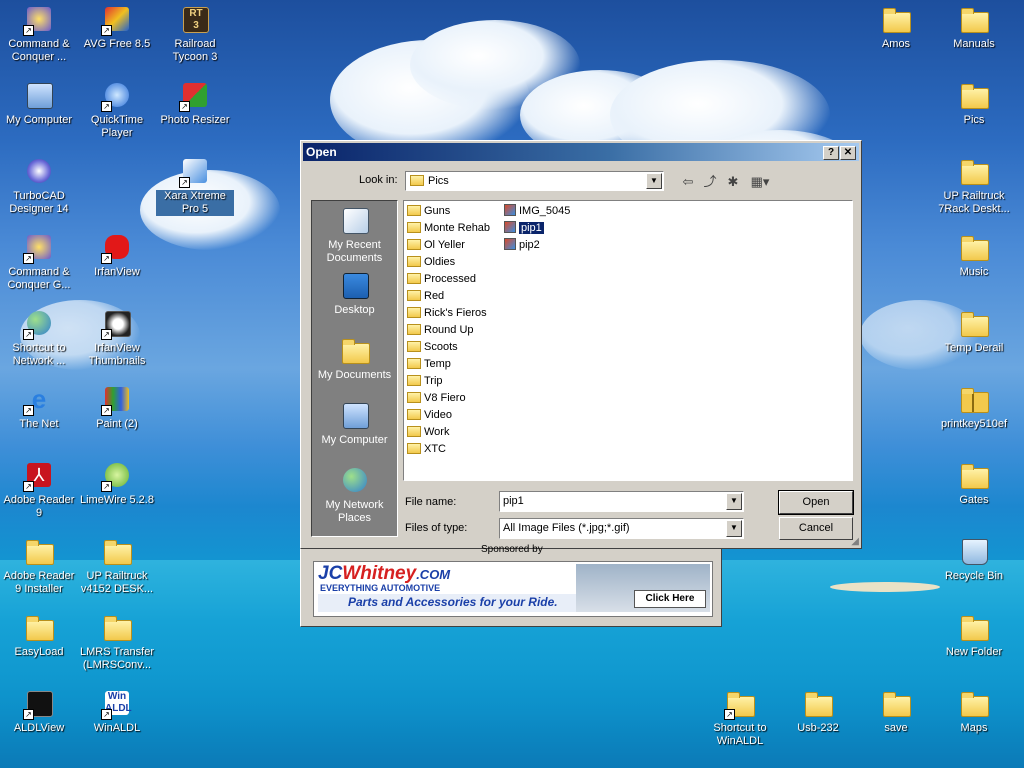  I want to click on desktop-icon, so click(355, 286).